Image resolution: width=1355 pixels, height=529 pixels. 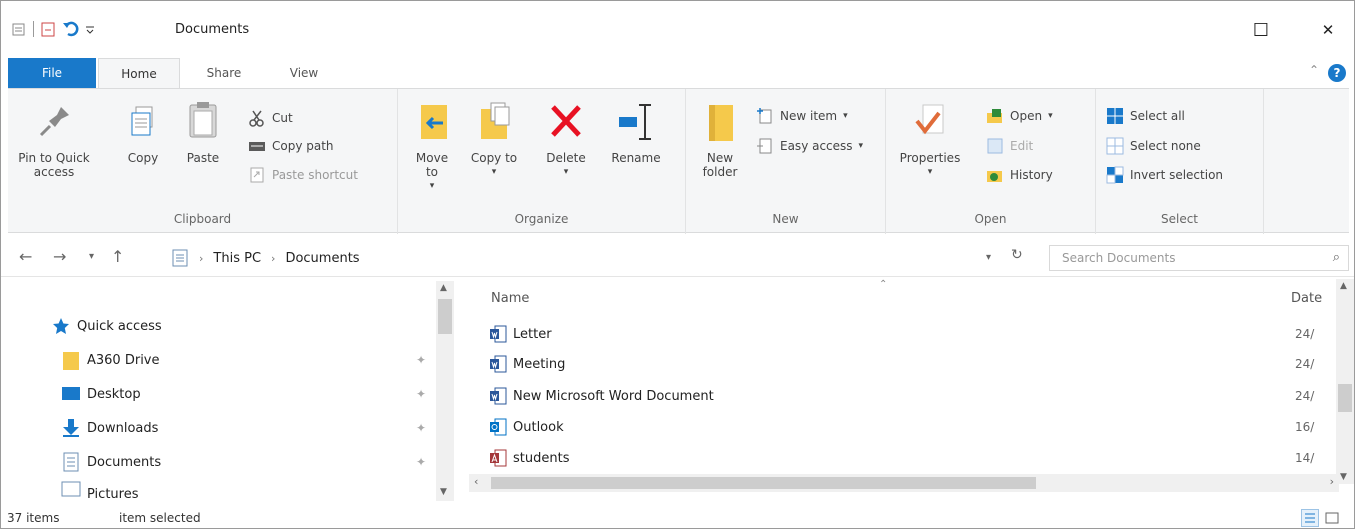 I want to click on up-arrow-icon: ↑, so click(x=117, y=256).